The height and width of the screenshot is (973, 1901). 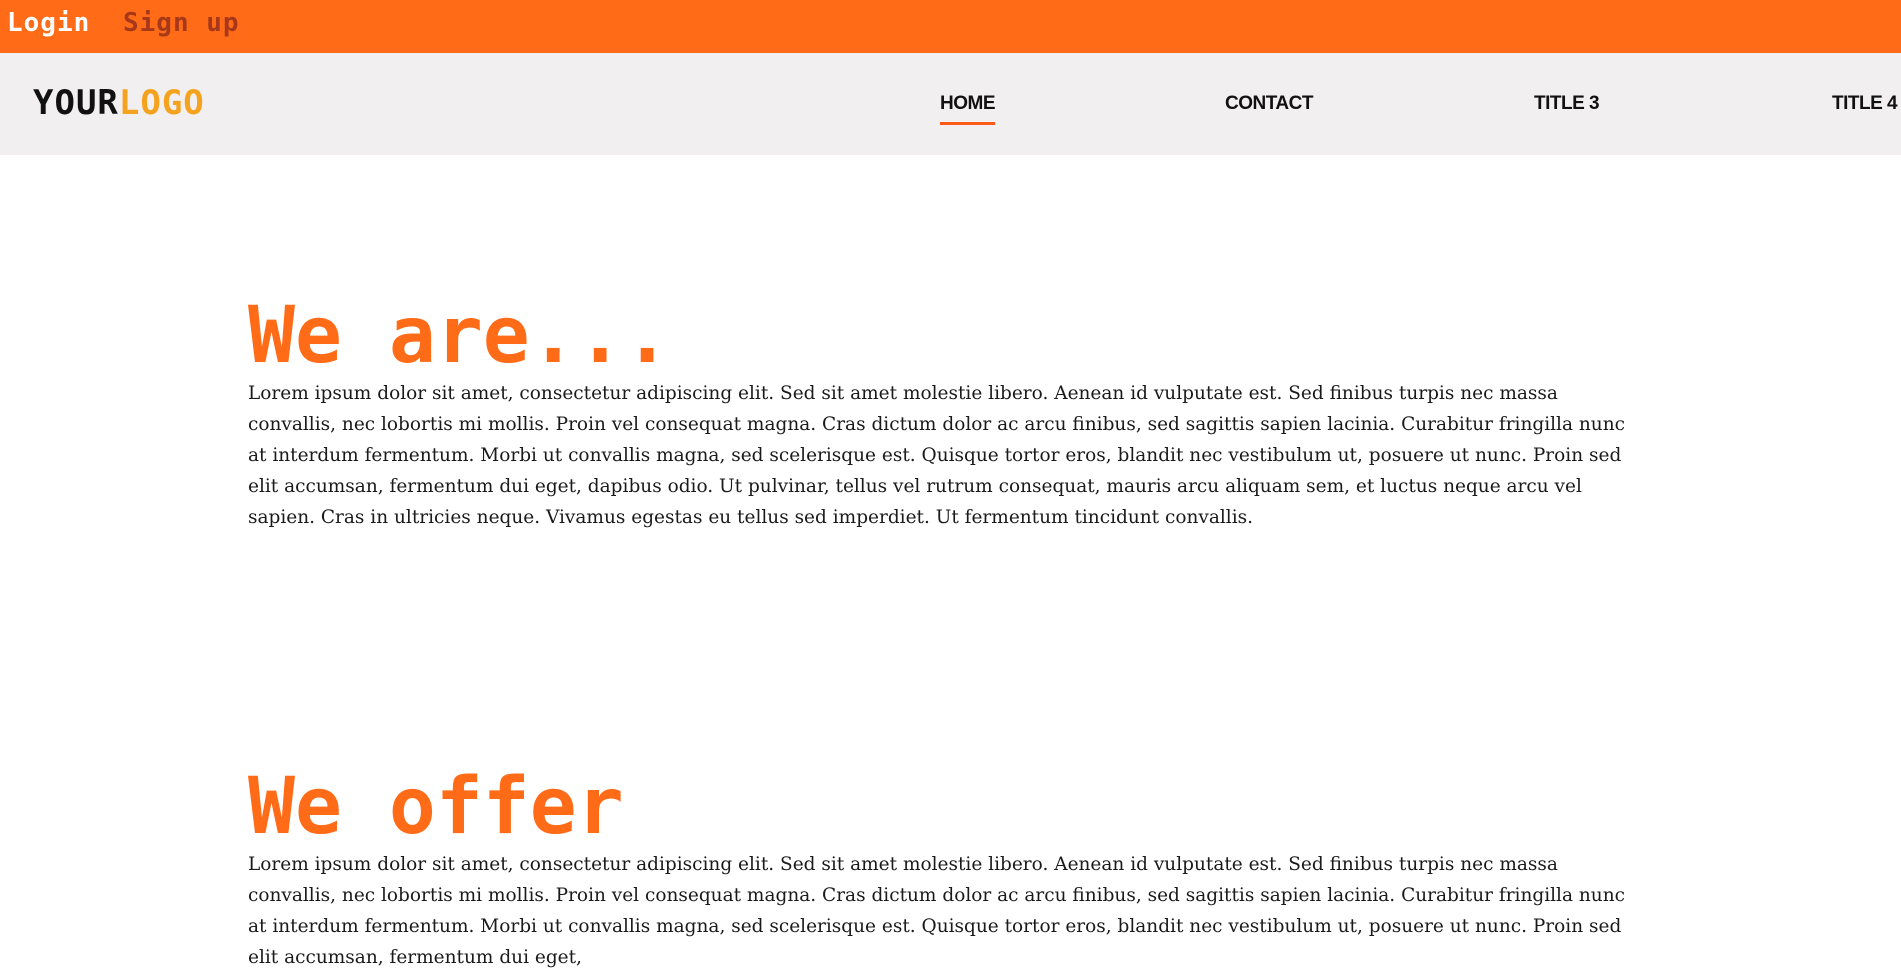 I want to click on site-logo: YOURLOGO, so click(x=119, y=103).